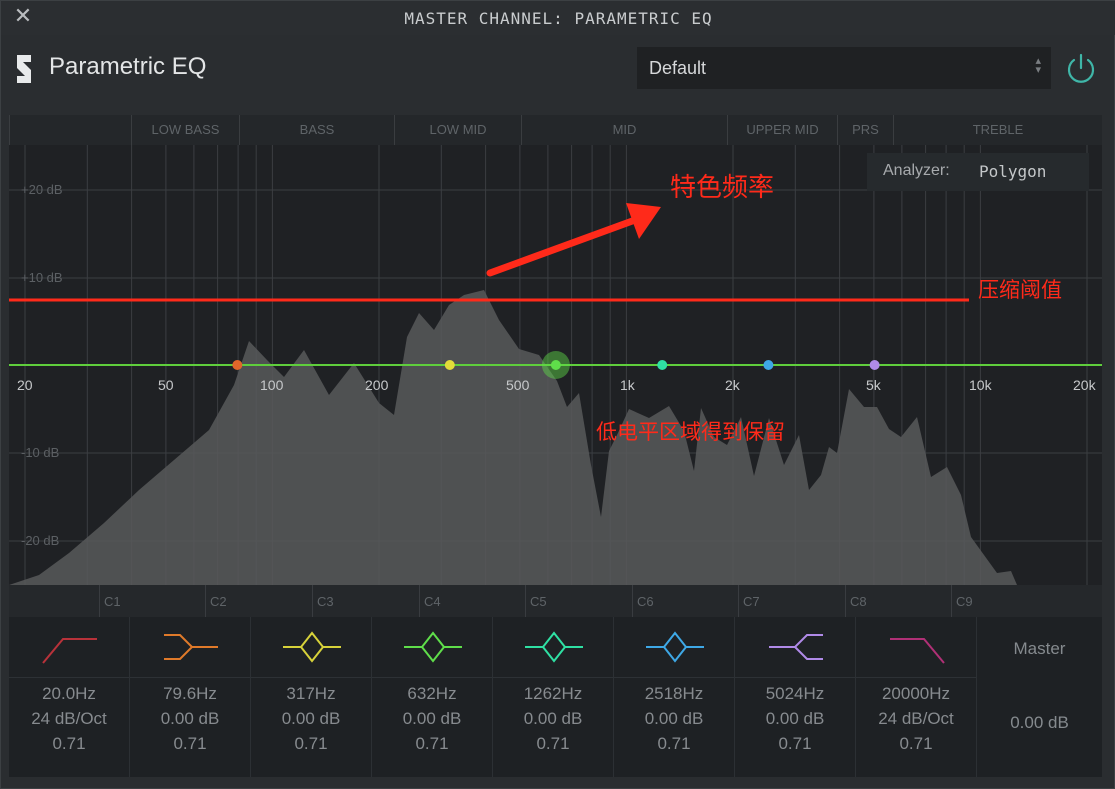 The width and height of the screenshot is (1115, 789). What do you see at coordinates (795, 693) in the screenshot?
I see `band-freq: 5024Hz` at bounding box center [795, 693].